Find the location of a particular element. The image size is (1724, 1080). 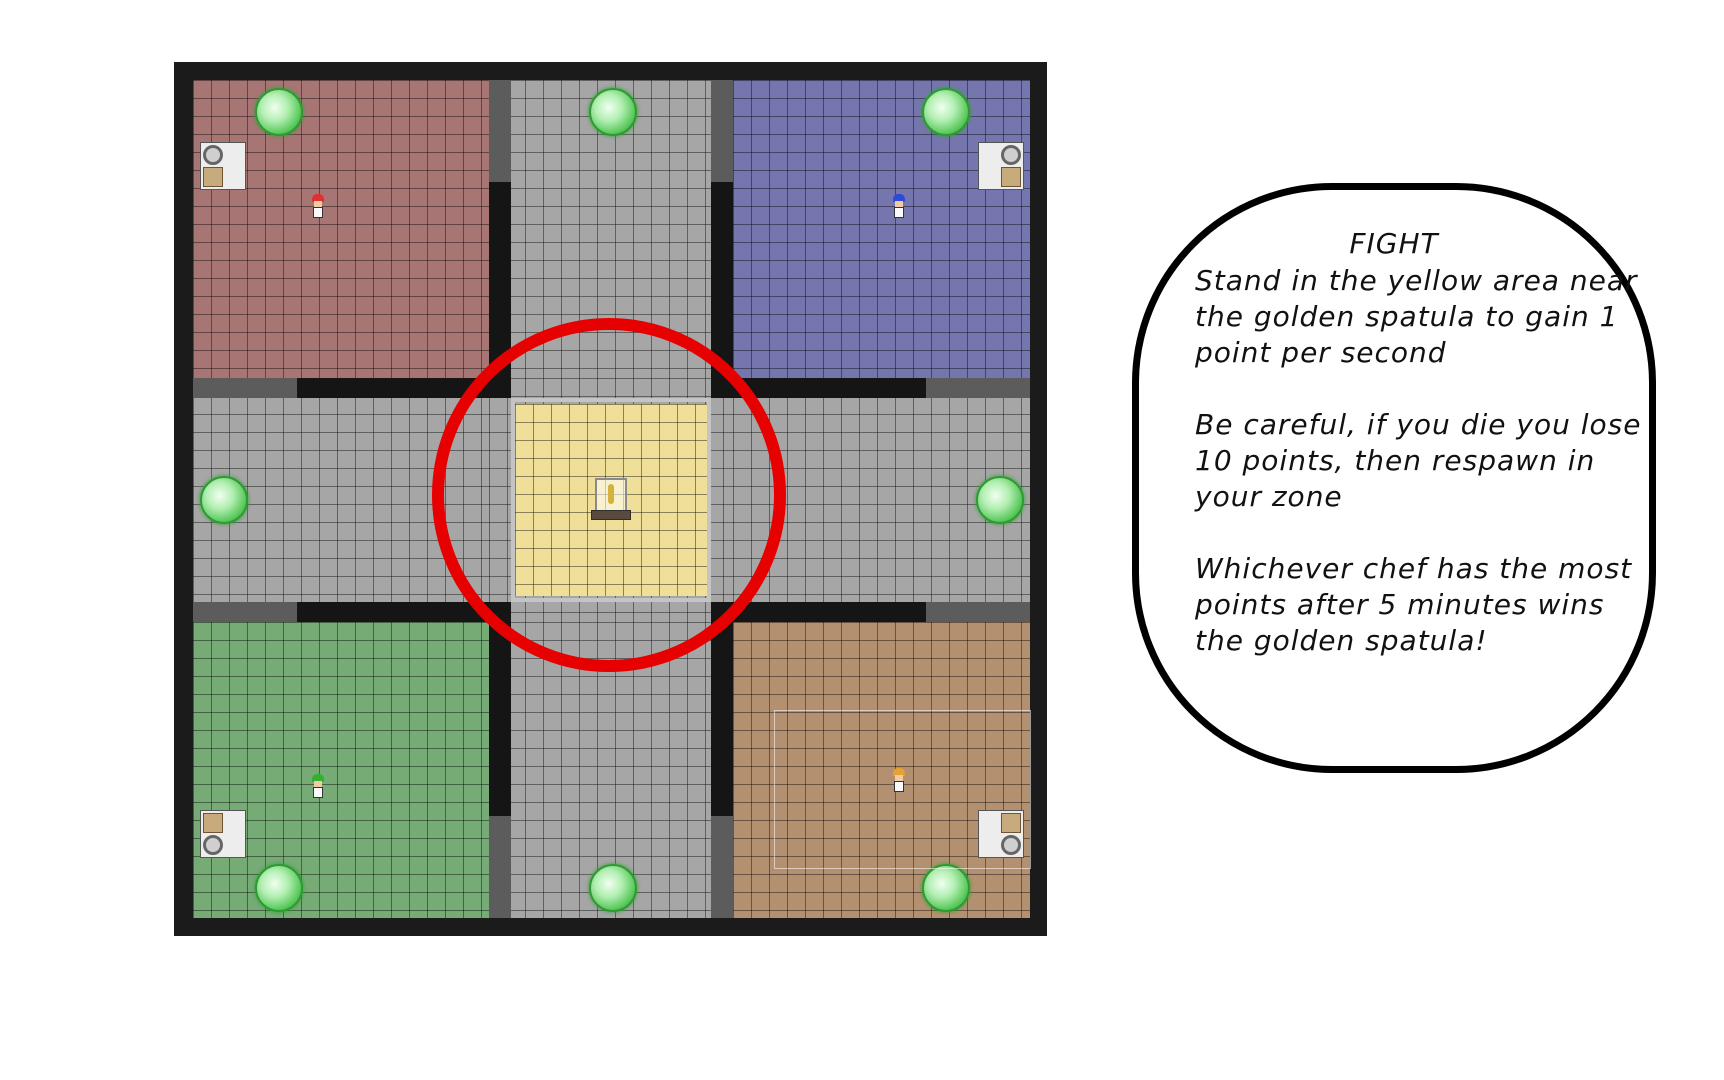

instructions-title: FIGHT is located at coordinates (1394, 243).